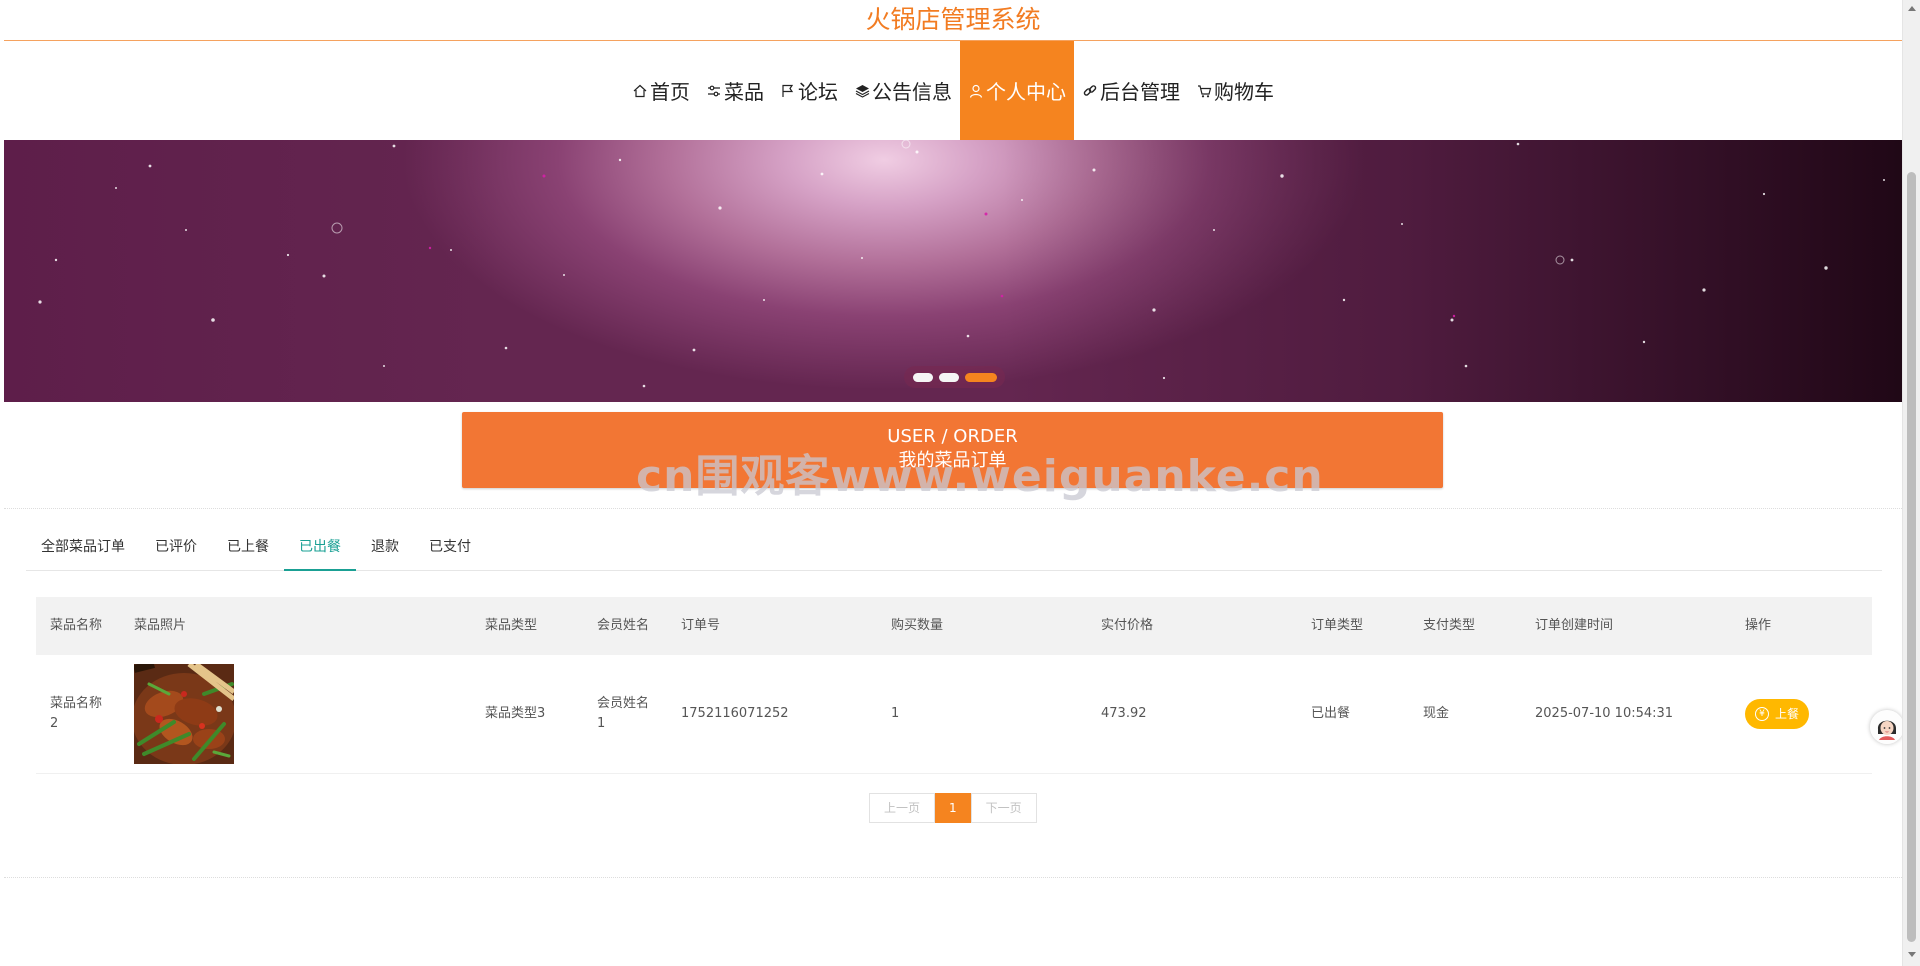 This screenshot has height=966, width=1920. What do you see at coordinates (954, 547) in the screenshot?
I see `order-status-tabs: 全部菜品订单 已评价 已上餐 已出餐 退款 已支付` at bounding box center [954, 547].